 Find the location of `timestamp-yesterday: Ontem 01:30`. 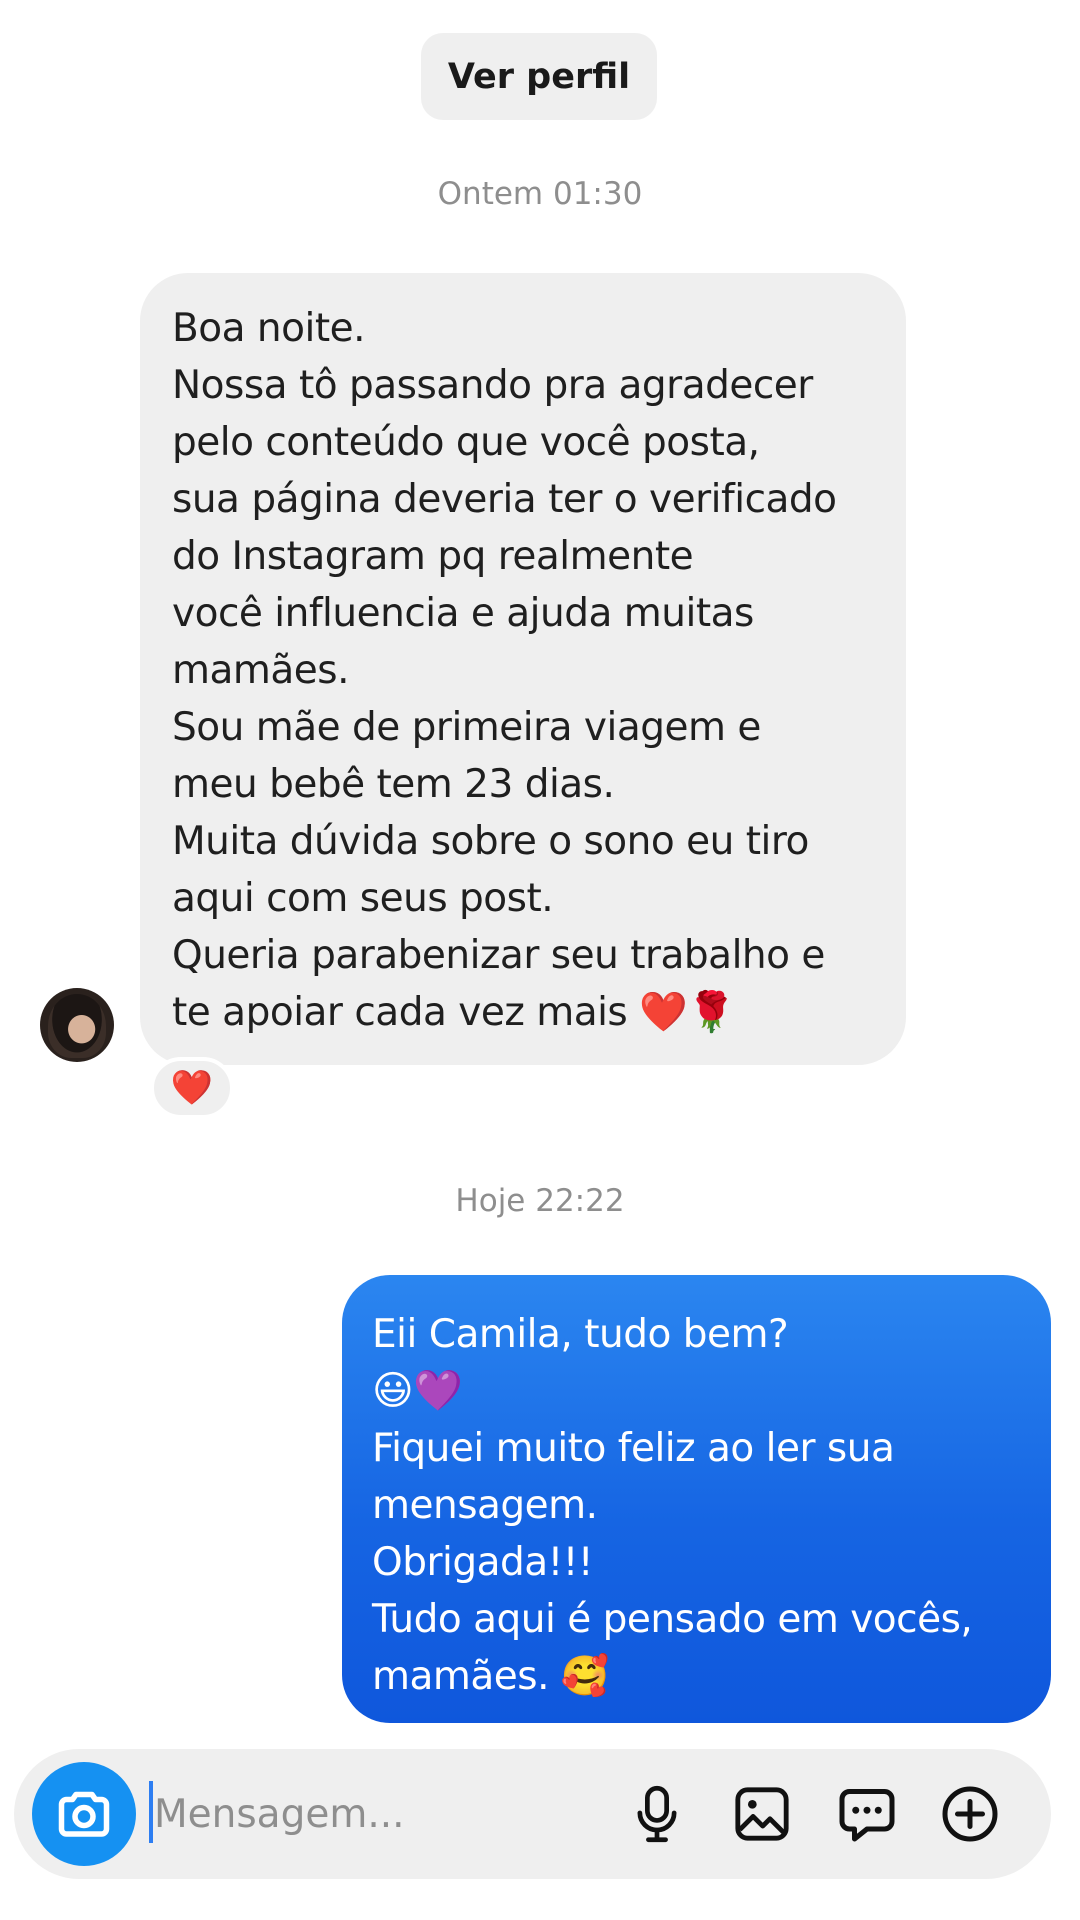

timestamp-yesterday: Ontem 01:30 is located at coordinates (540, 194).